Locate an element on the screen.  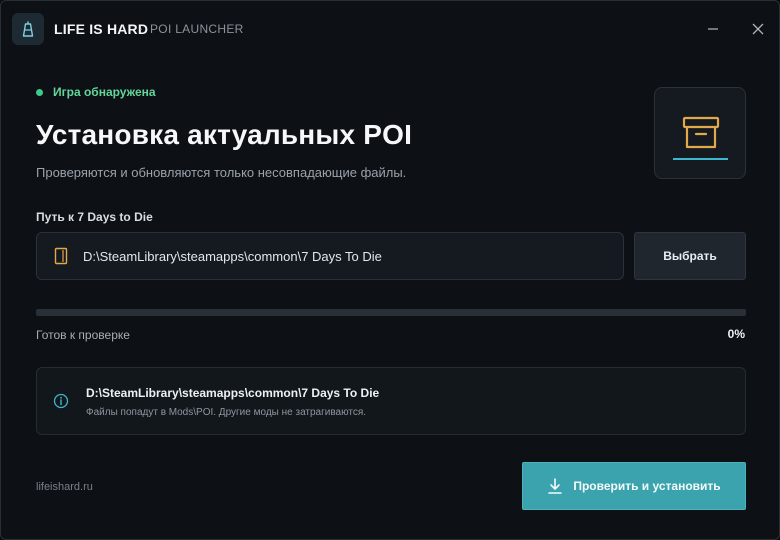
hero-accent-line is located at coordinates (700, 159).